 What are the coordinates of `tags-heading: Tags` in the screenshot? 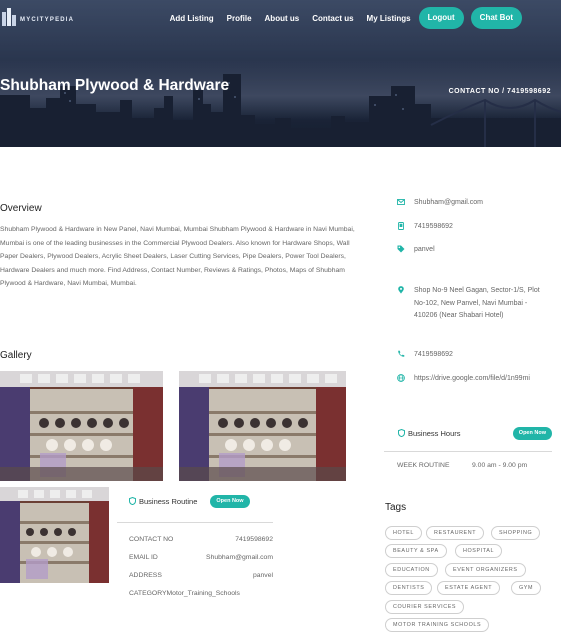 It's located at (396, 507).